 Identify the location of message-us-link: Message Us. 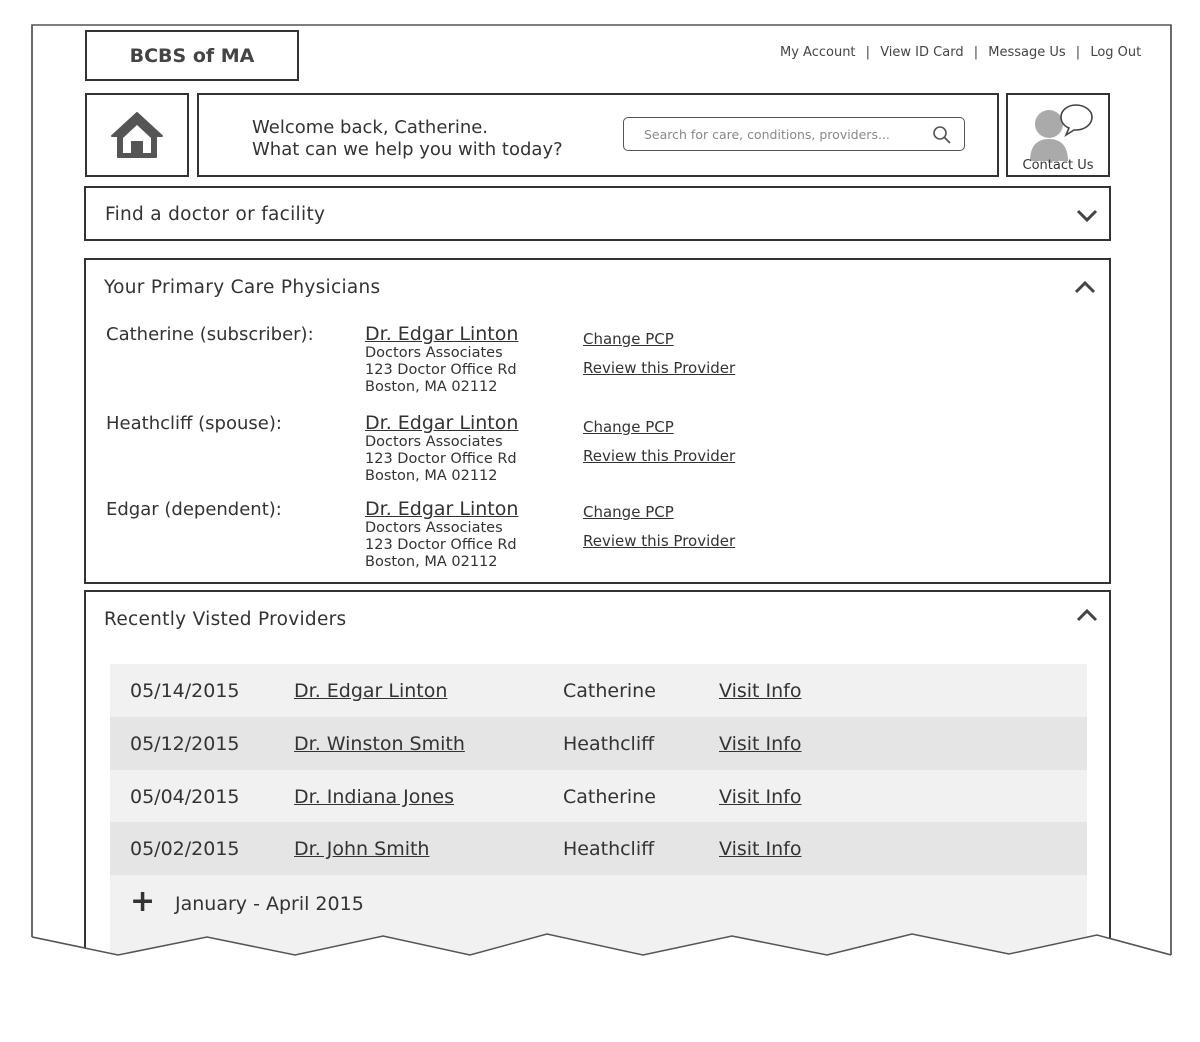
(1026, 52).